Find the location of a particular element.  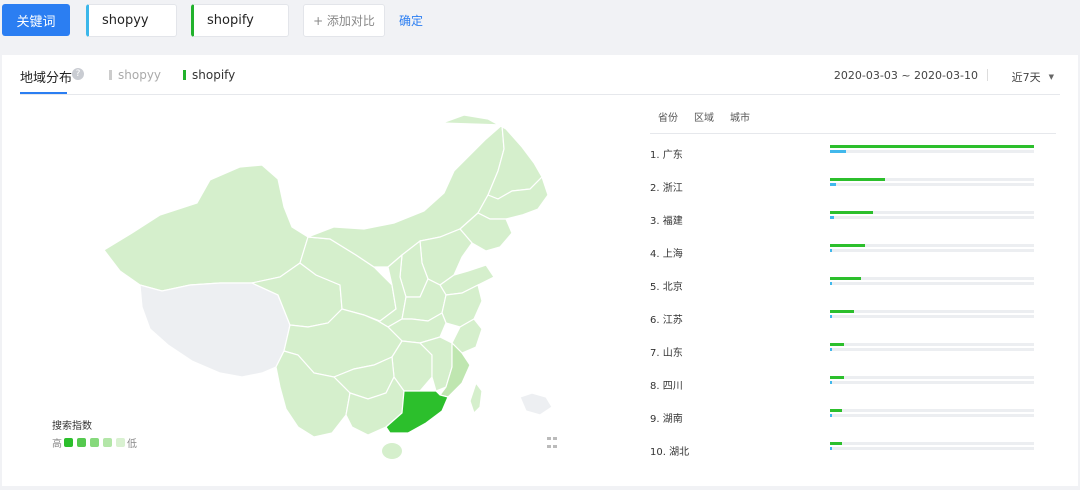

tab-province: 省份 is located at coordinates (668, 116).